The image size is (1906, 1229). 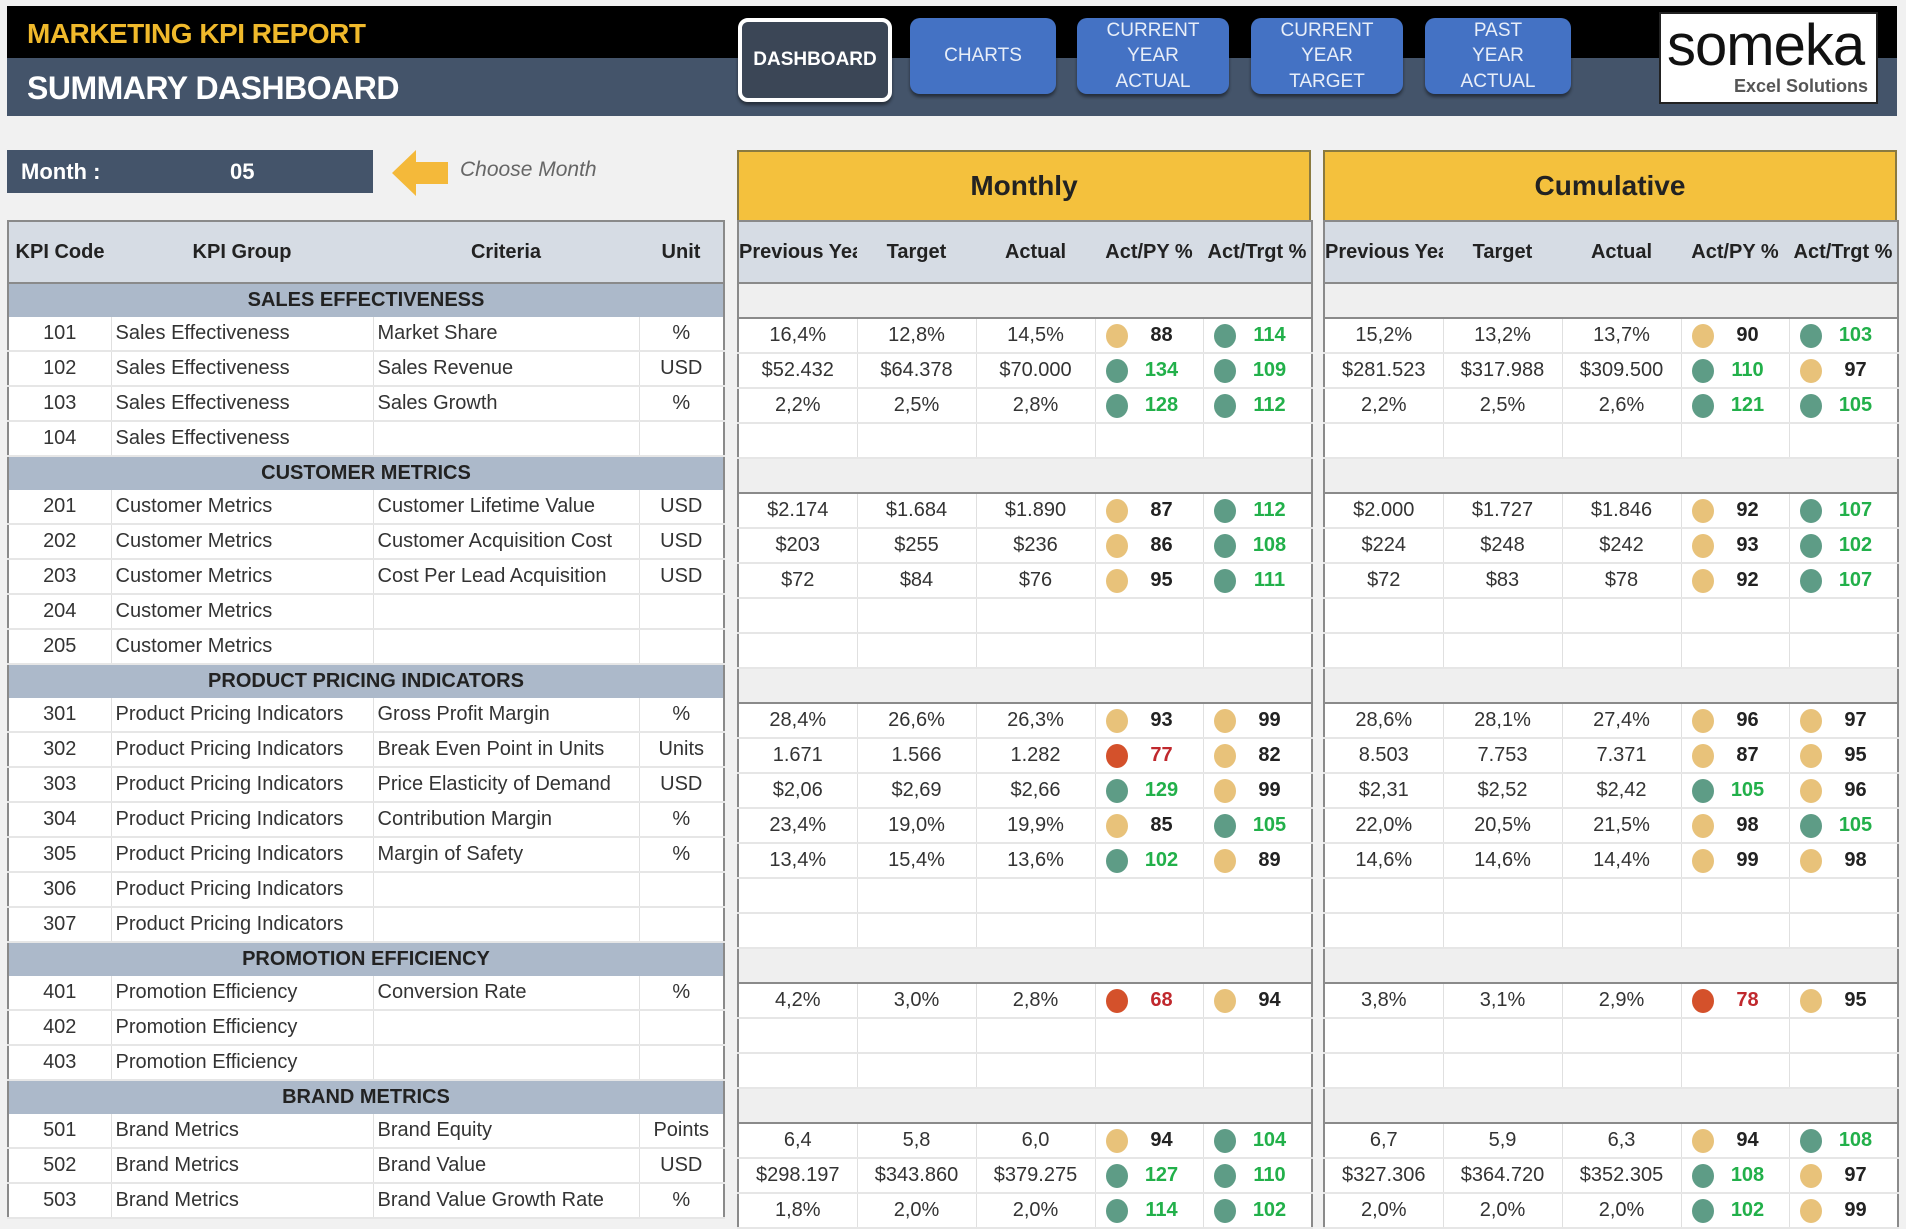 I want to click on kpi-criteria: Price Elasticity of Demand, so click(x=505, y=785).